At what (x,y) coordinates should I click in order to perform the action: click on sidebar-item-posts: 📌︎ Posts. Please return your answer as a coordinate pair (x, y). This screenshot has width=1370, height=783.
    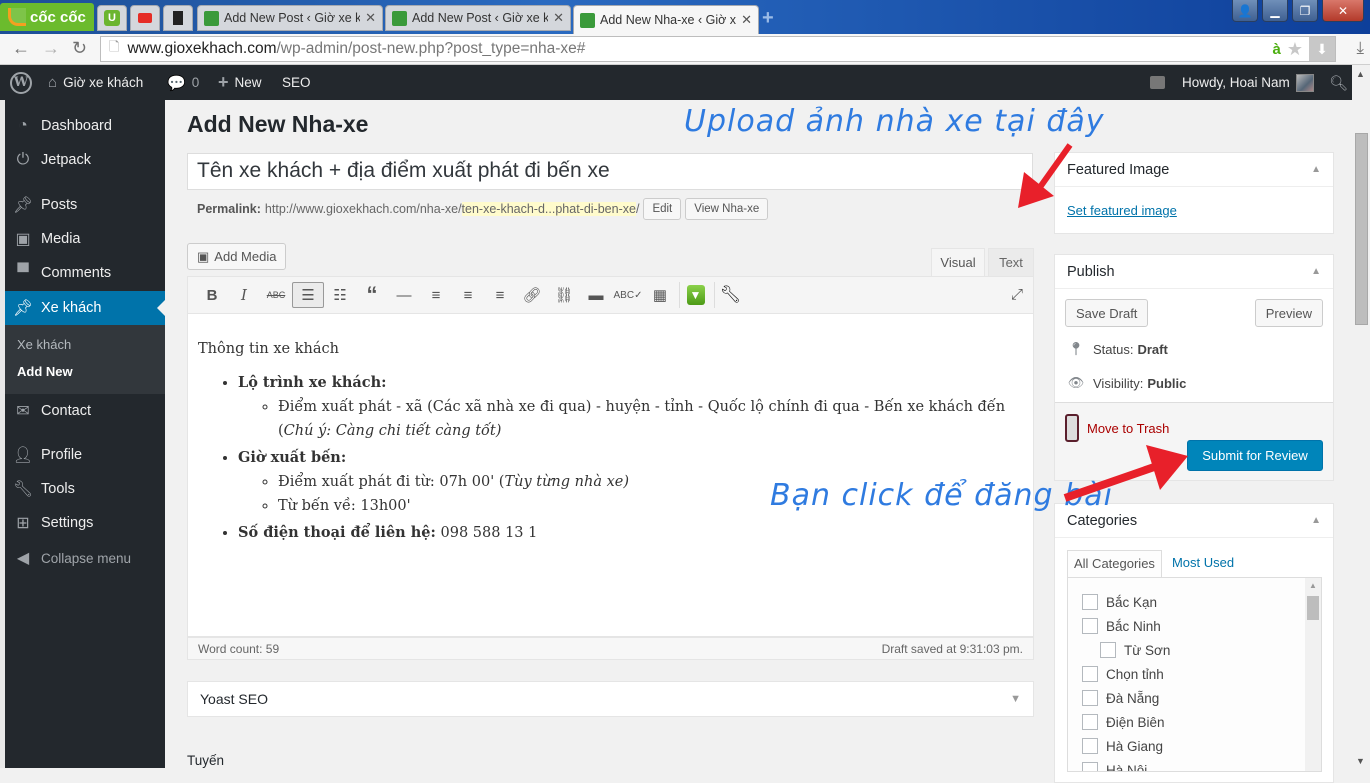
    Looking at the image, I should click on (85, 205).